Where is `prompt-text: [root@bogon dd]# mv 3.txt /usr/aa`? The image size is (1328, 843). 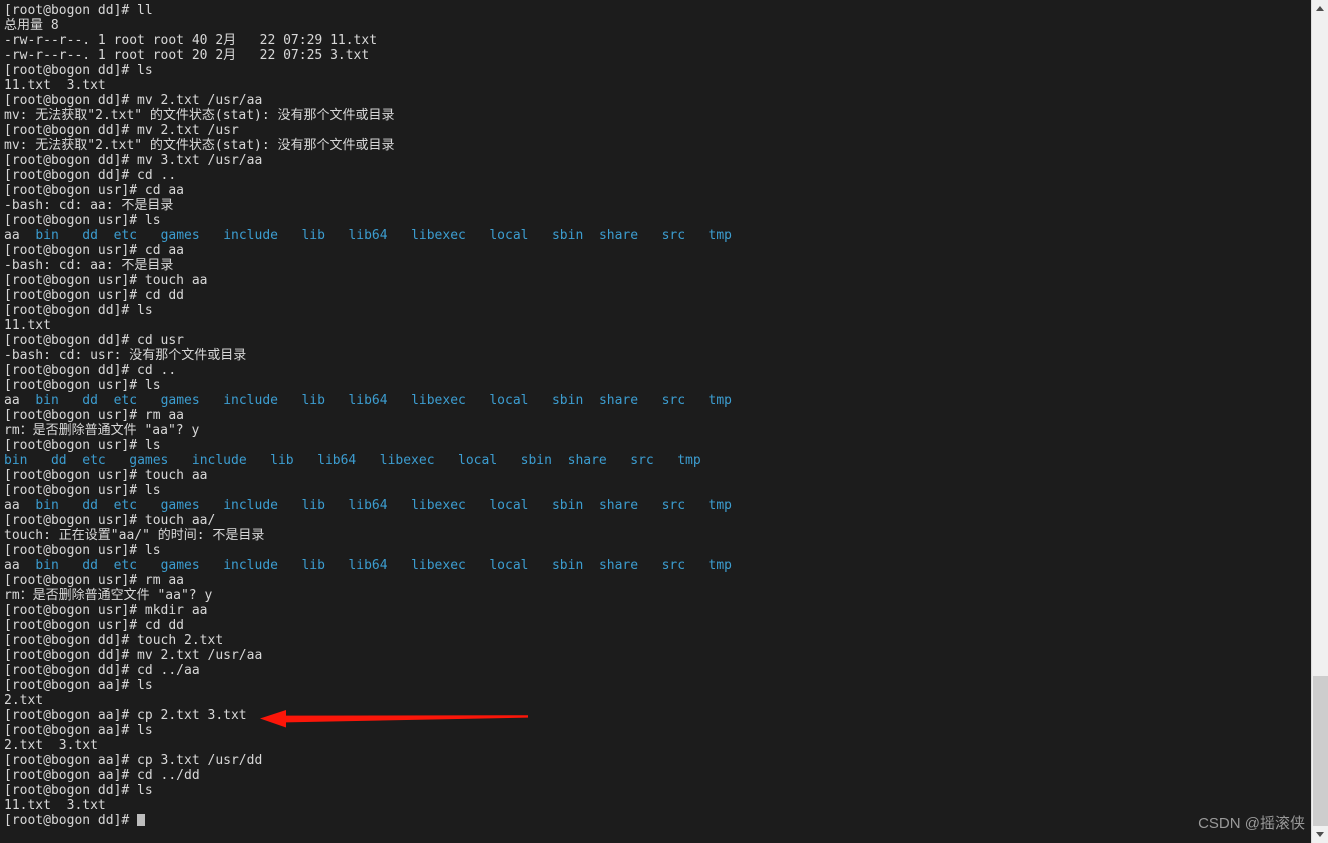
prompt-text: [root@bogon dd]# mv 3.txt /usr/aa is located at coordinates (133, 160).